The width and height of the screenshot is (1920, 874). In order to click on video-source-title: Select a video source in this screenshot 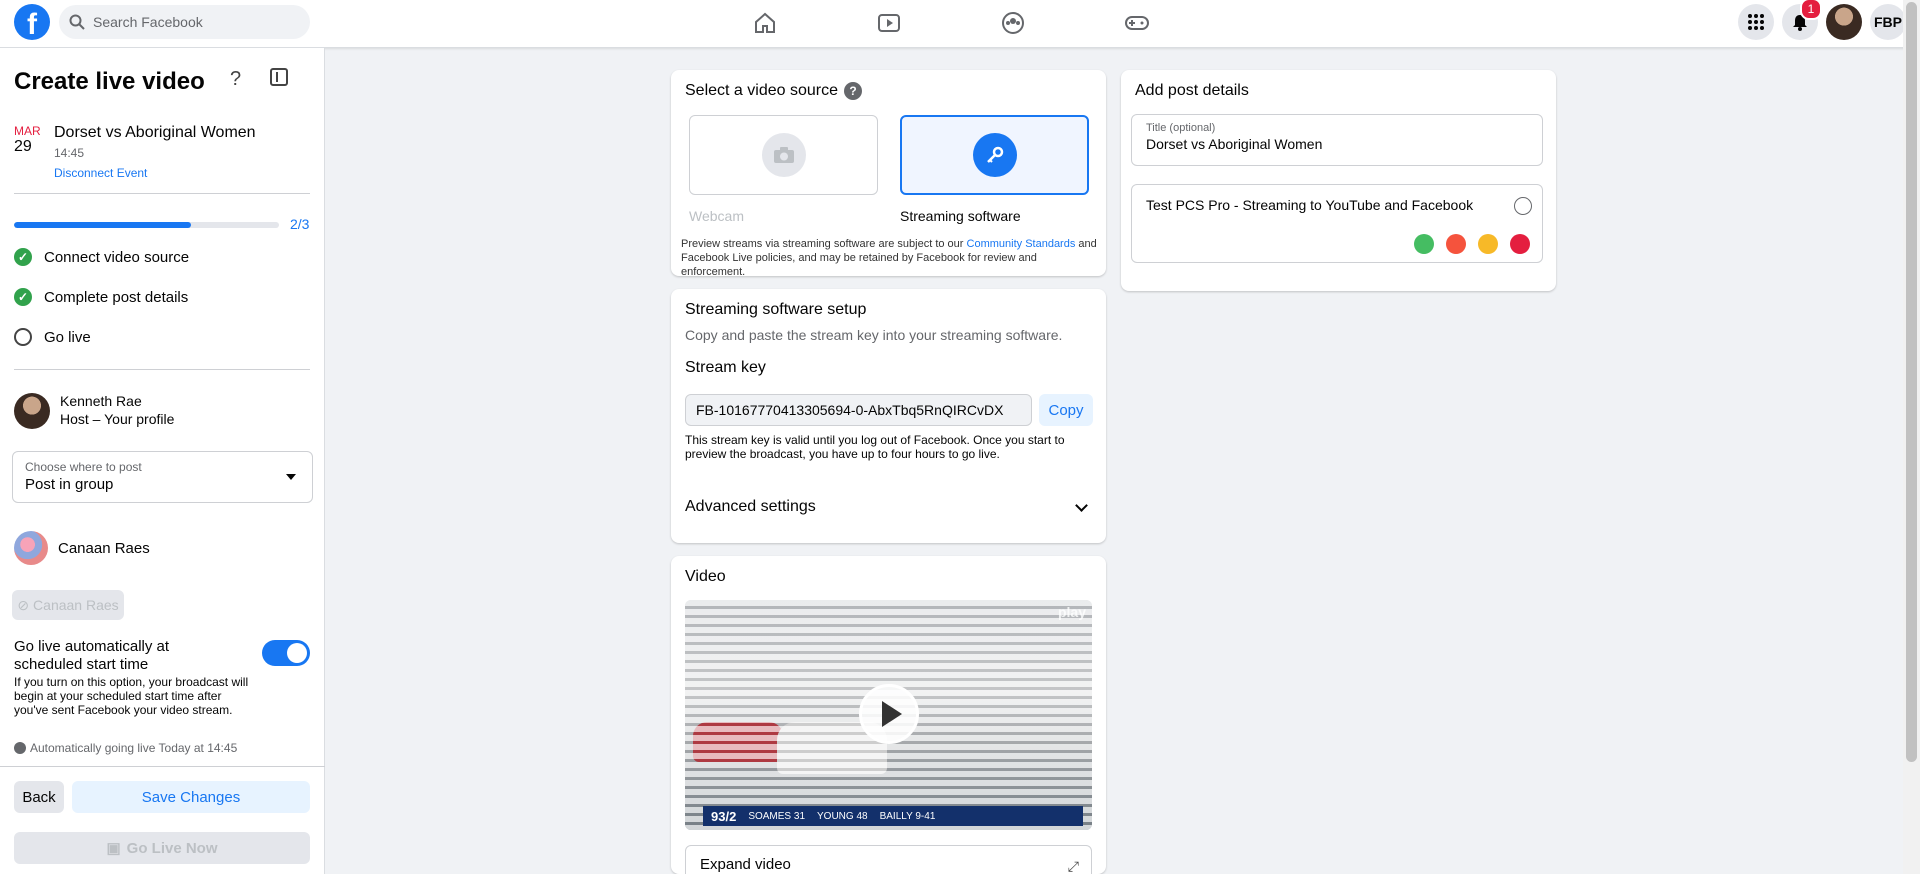, I will do `click(761, 90)`.